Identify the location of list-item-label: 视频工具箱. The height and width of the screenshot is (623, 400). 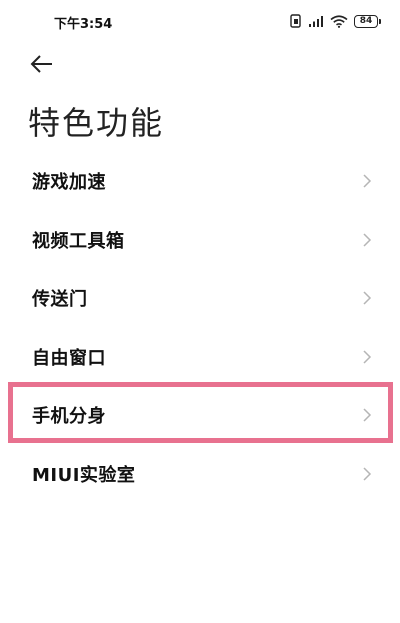
(78, 241).